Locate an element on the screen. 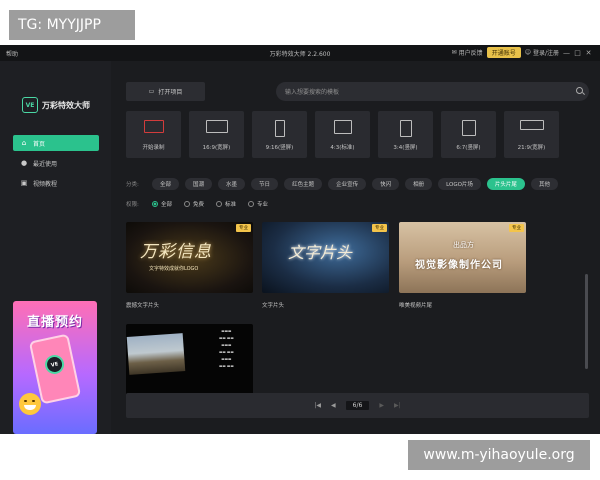 The height and width of the screenshot is (480, 600). usage-filter: 权限: 全部 免费 标准 专业 is located at coordinates (200, 204).